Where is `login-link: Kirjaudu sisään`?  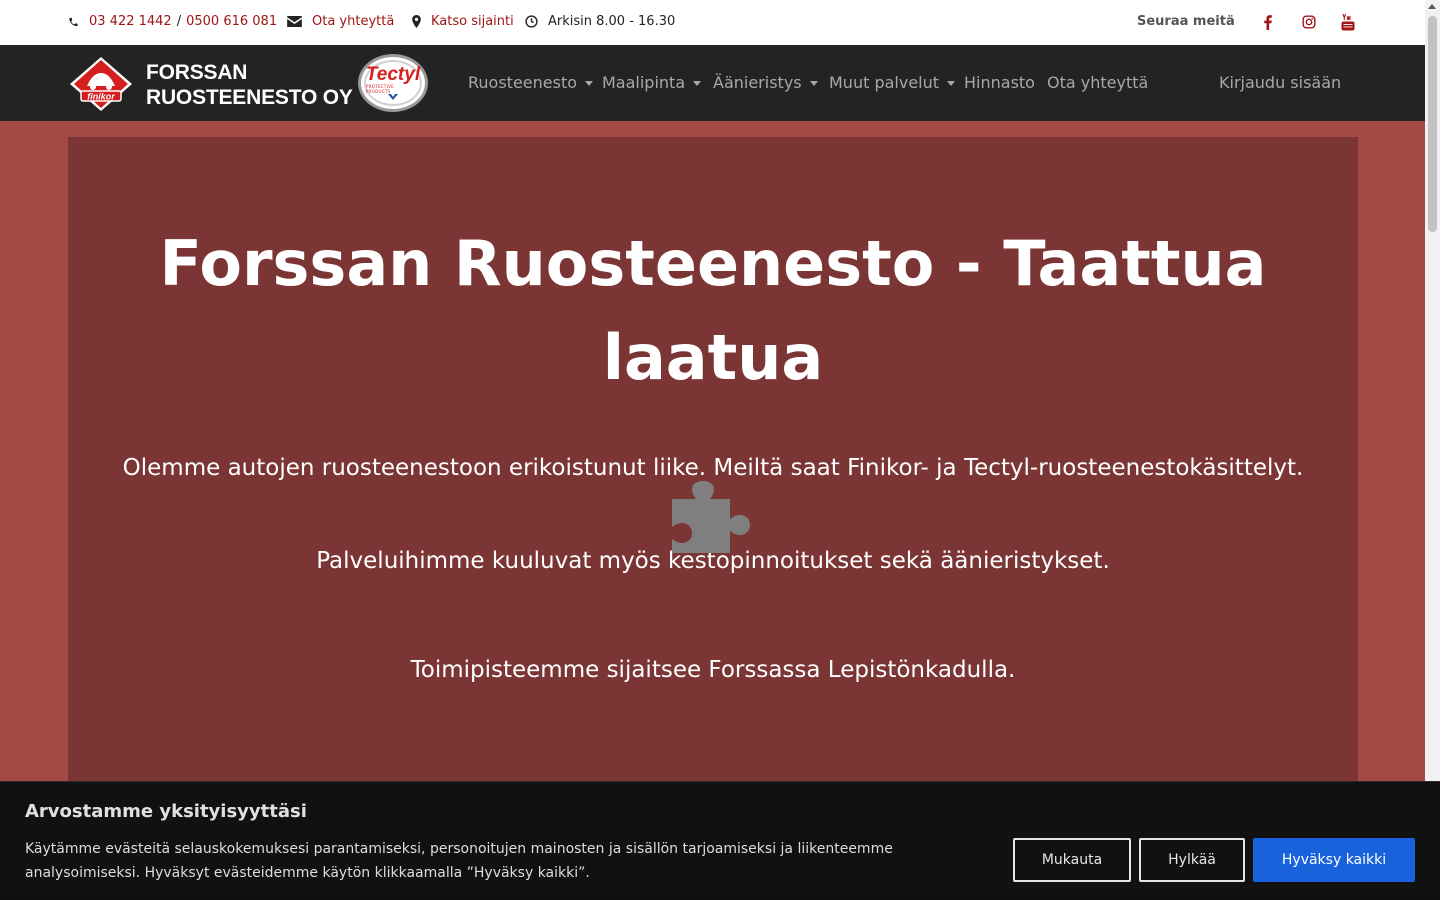
login-link: Kirjaudu sisään is located at coordinates (1280, 82).